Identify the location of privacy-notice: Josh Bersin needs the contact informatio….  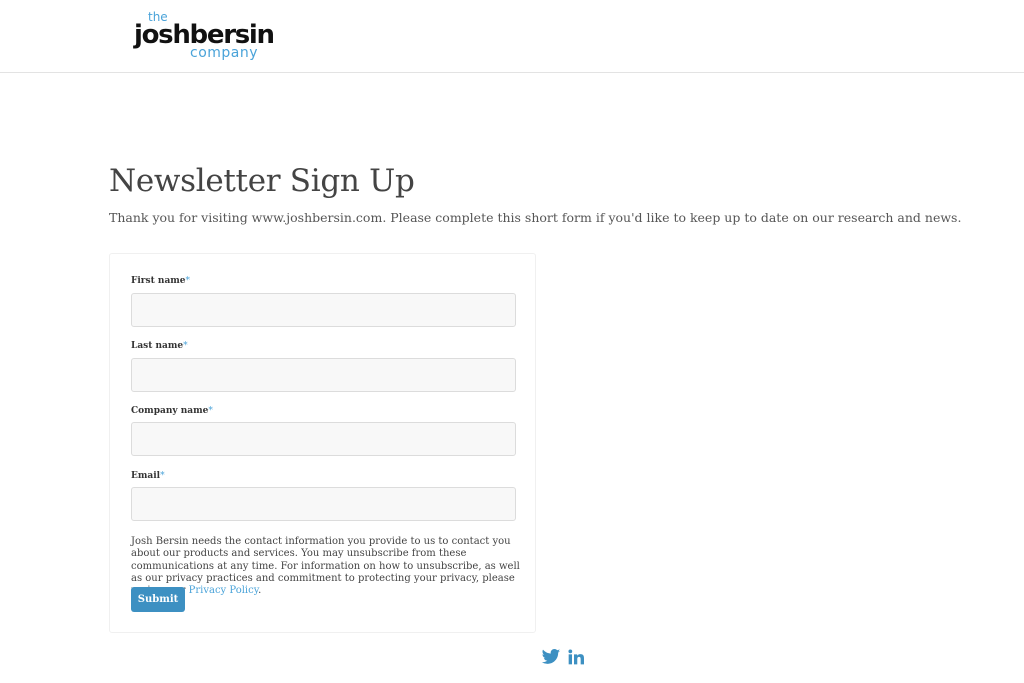
(325, 566).